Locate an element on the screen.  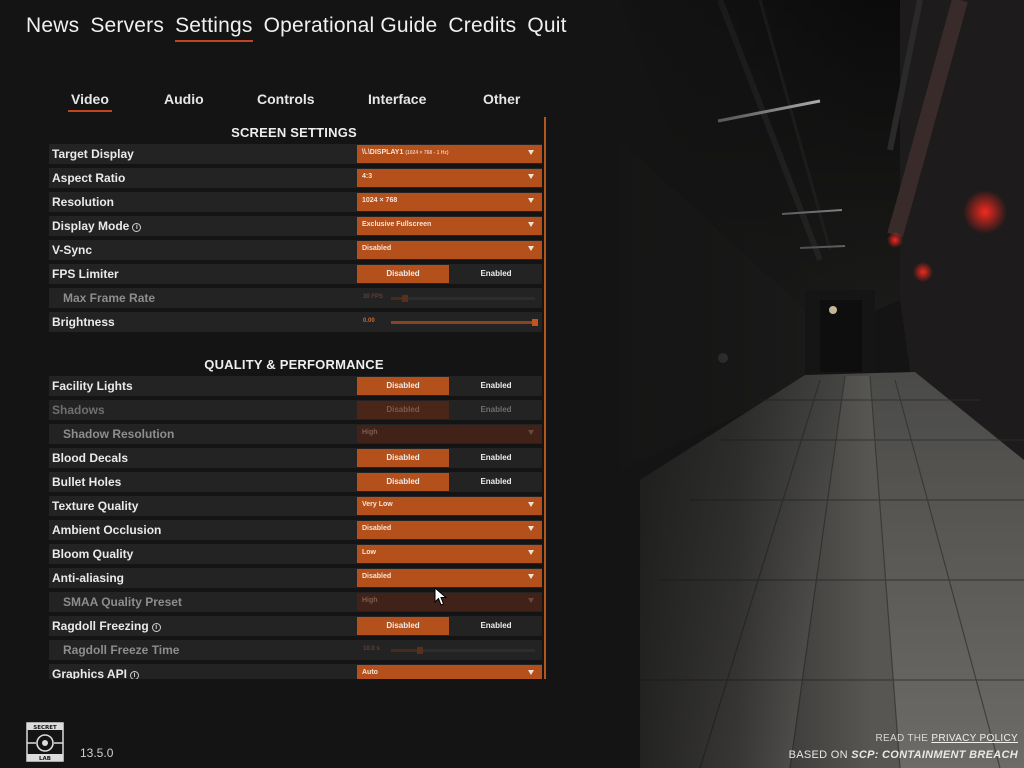
resolution-dropdown: 1024 × 768 is located at coordinates (449, 202).